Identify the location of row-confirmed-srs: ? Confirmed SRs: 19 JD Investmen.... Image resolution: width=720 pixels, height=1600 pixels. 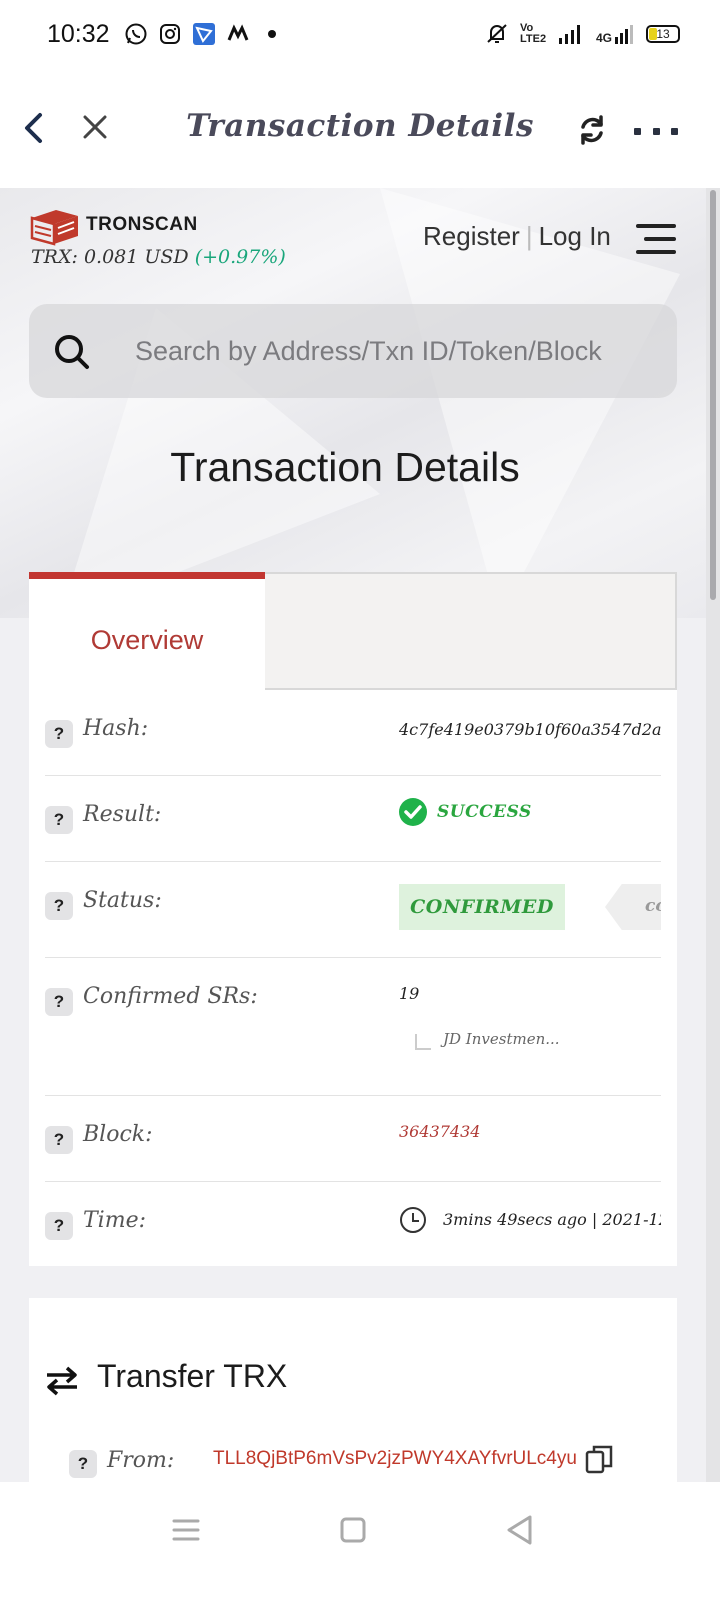
(353, 1027).